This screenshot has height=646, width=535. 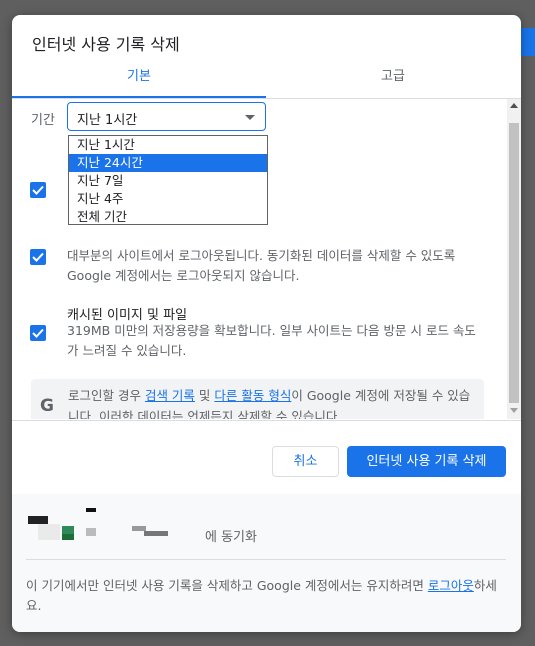 I want to click on dropdown-option: 전체 기간, so click(x=168, y=217).